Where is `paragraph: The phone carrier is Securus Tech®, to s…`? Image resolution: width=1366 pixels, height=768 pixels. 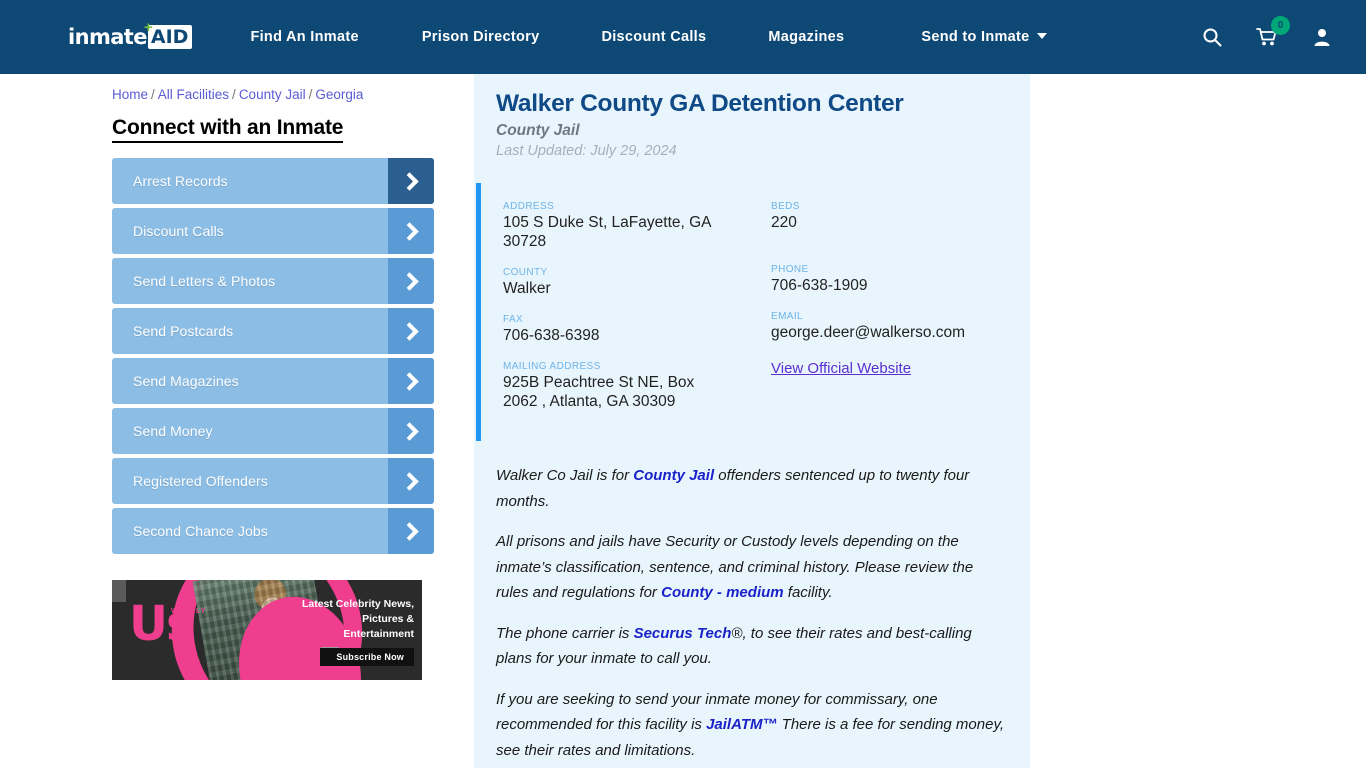
paragraph: The phone carrier is Securus Tech®, to s… is located at coordinates (752, 646).